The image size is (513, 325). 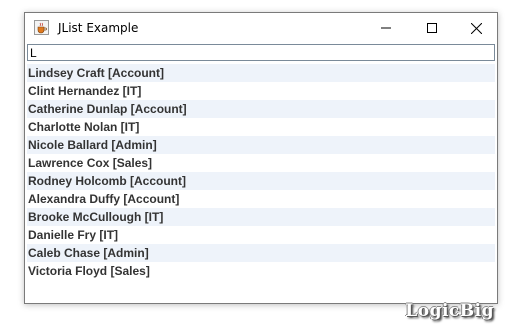 I want to click on java-cup-icon, so click(x=41, y=27).